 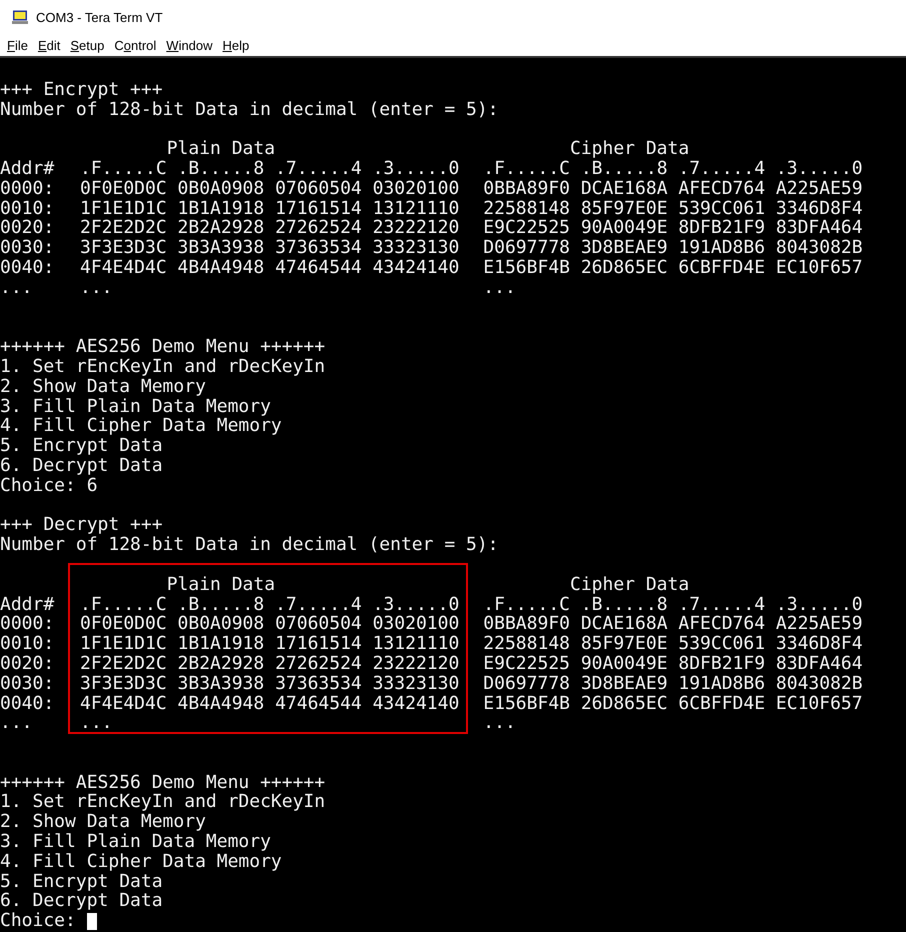 I want to click on menu-item: Window, so click(x=189, y=45).